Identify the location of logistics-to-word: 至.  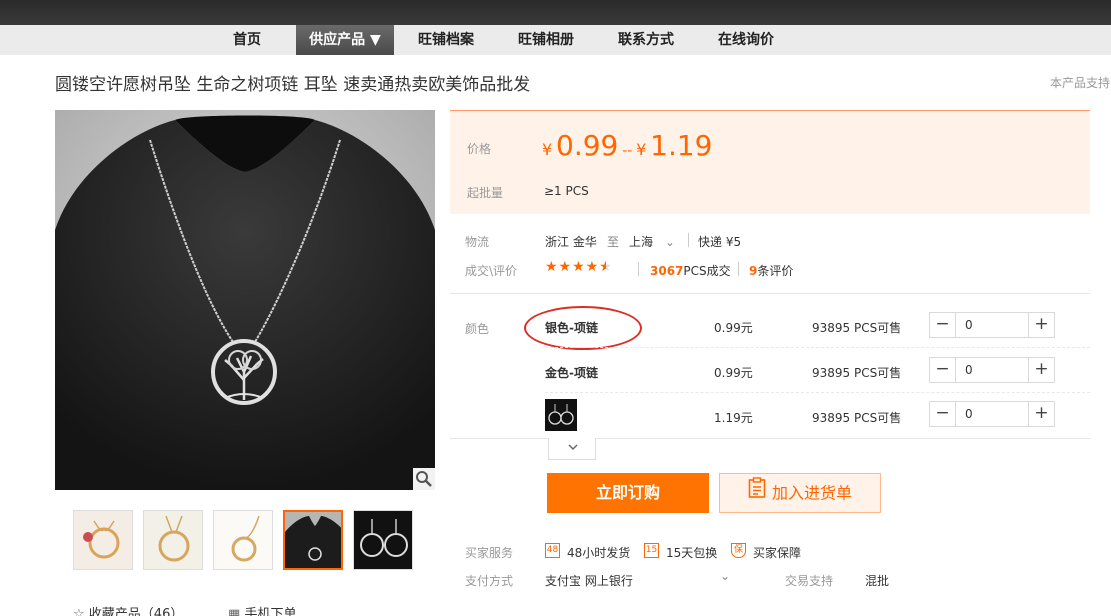
(613, 242).